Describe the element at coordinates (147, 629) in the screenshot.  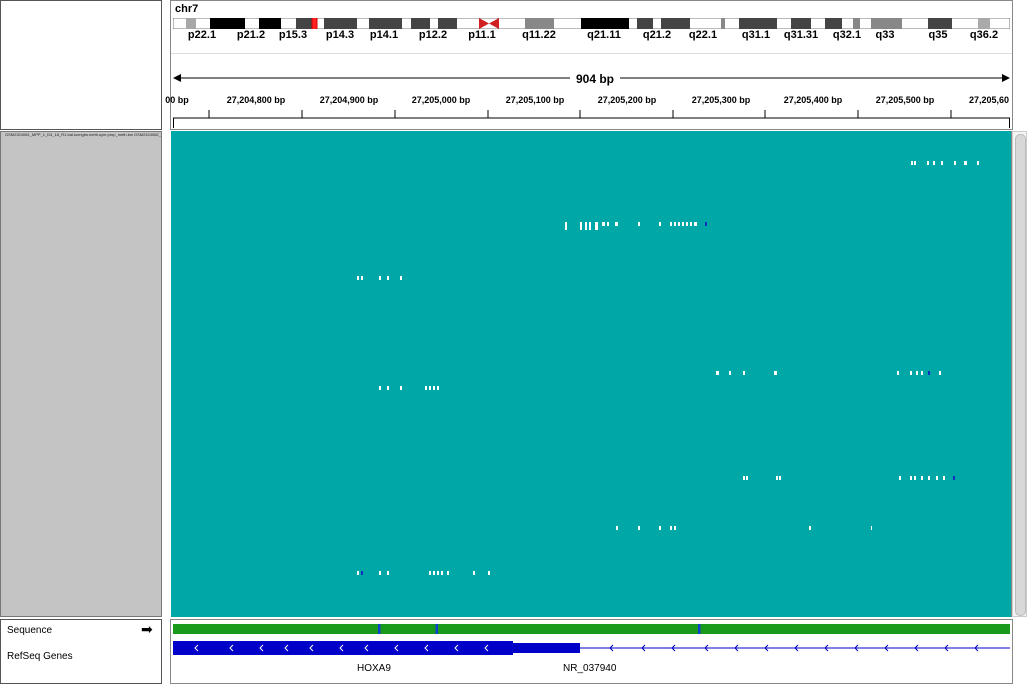
I see `strand-arrow-icon: ➡` at that location.